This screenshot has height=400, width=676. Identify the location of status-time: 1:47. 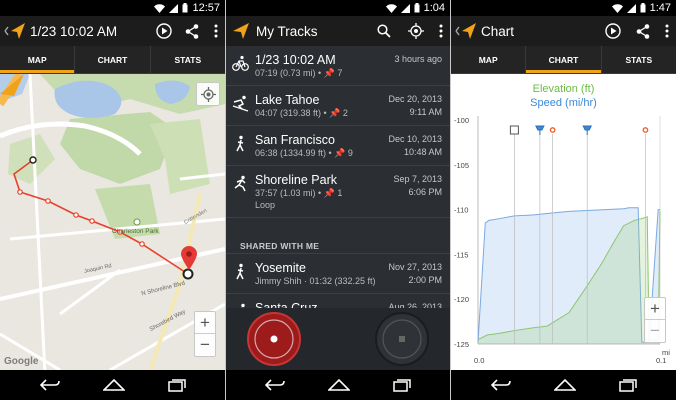
(660, 8).